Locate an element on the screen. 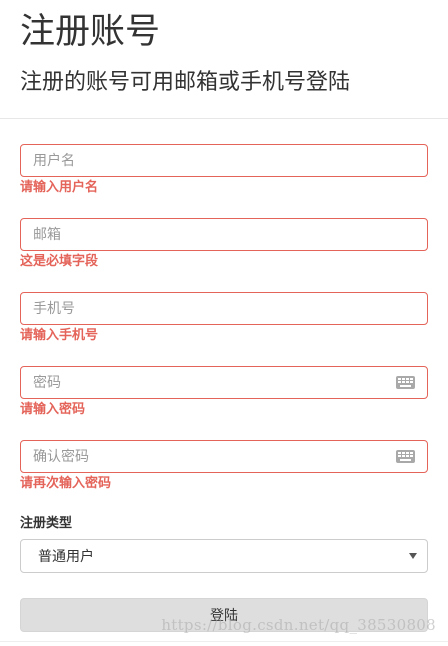  password-input is located at coordinates (224, 382).